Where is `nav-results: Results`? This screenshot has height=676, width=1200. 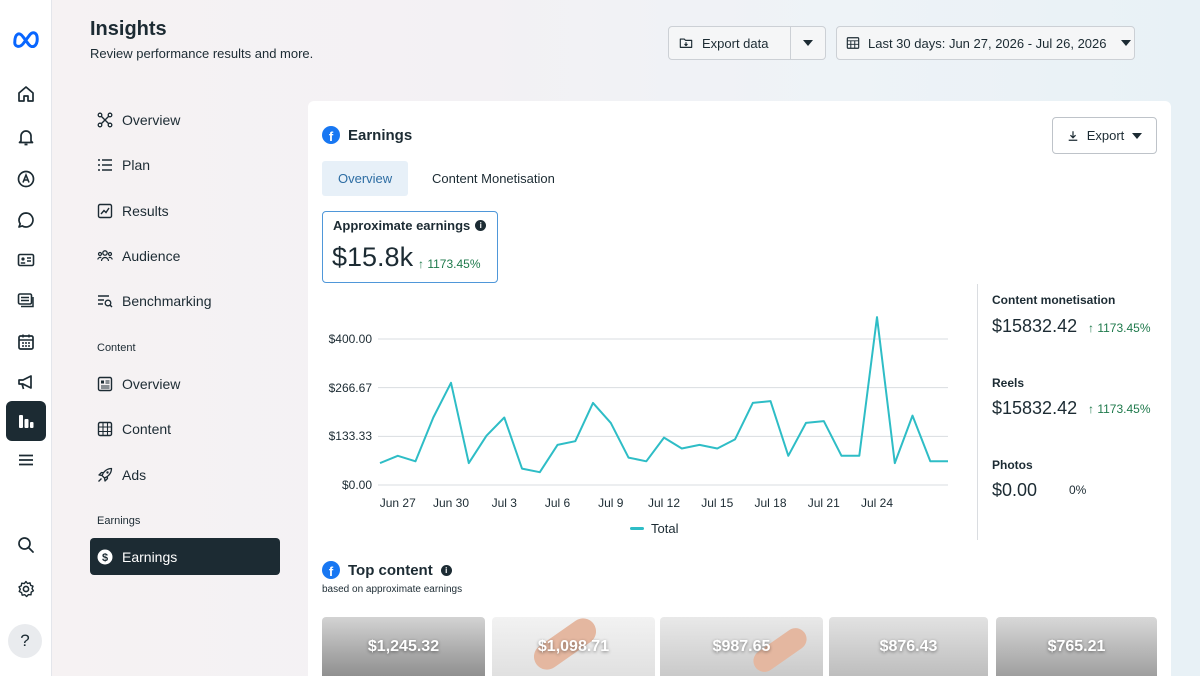 nav-results: Results is located at coordinates (185, 211).